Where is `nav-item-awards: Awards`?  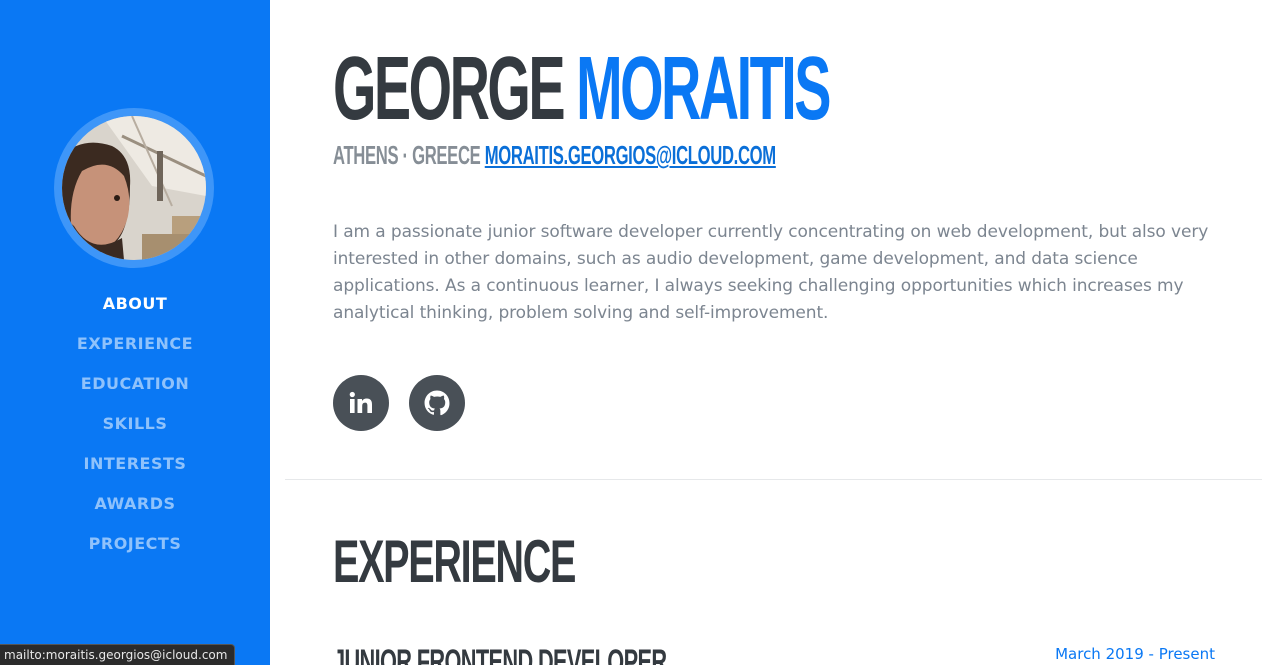
nav-item-awards: Awards is located at coordinates (135, 504).